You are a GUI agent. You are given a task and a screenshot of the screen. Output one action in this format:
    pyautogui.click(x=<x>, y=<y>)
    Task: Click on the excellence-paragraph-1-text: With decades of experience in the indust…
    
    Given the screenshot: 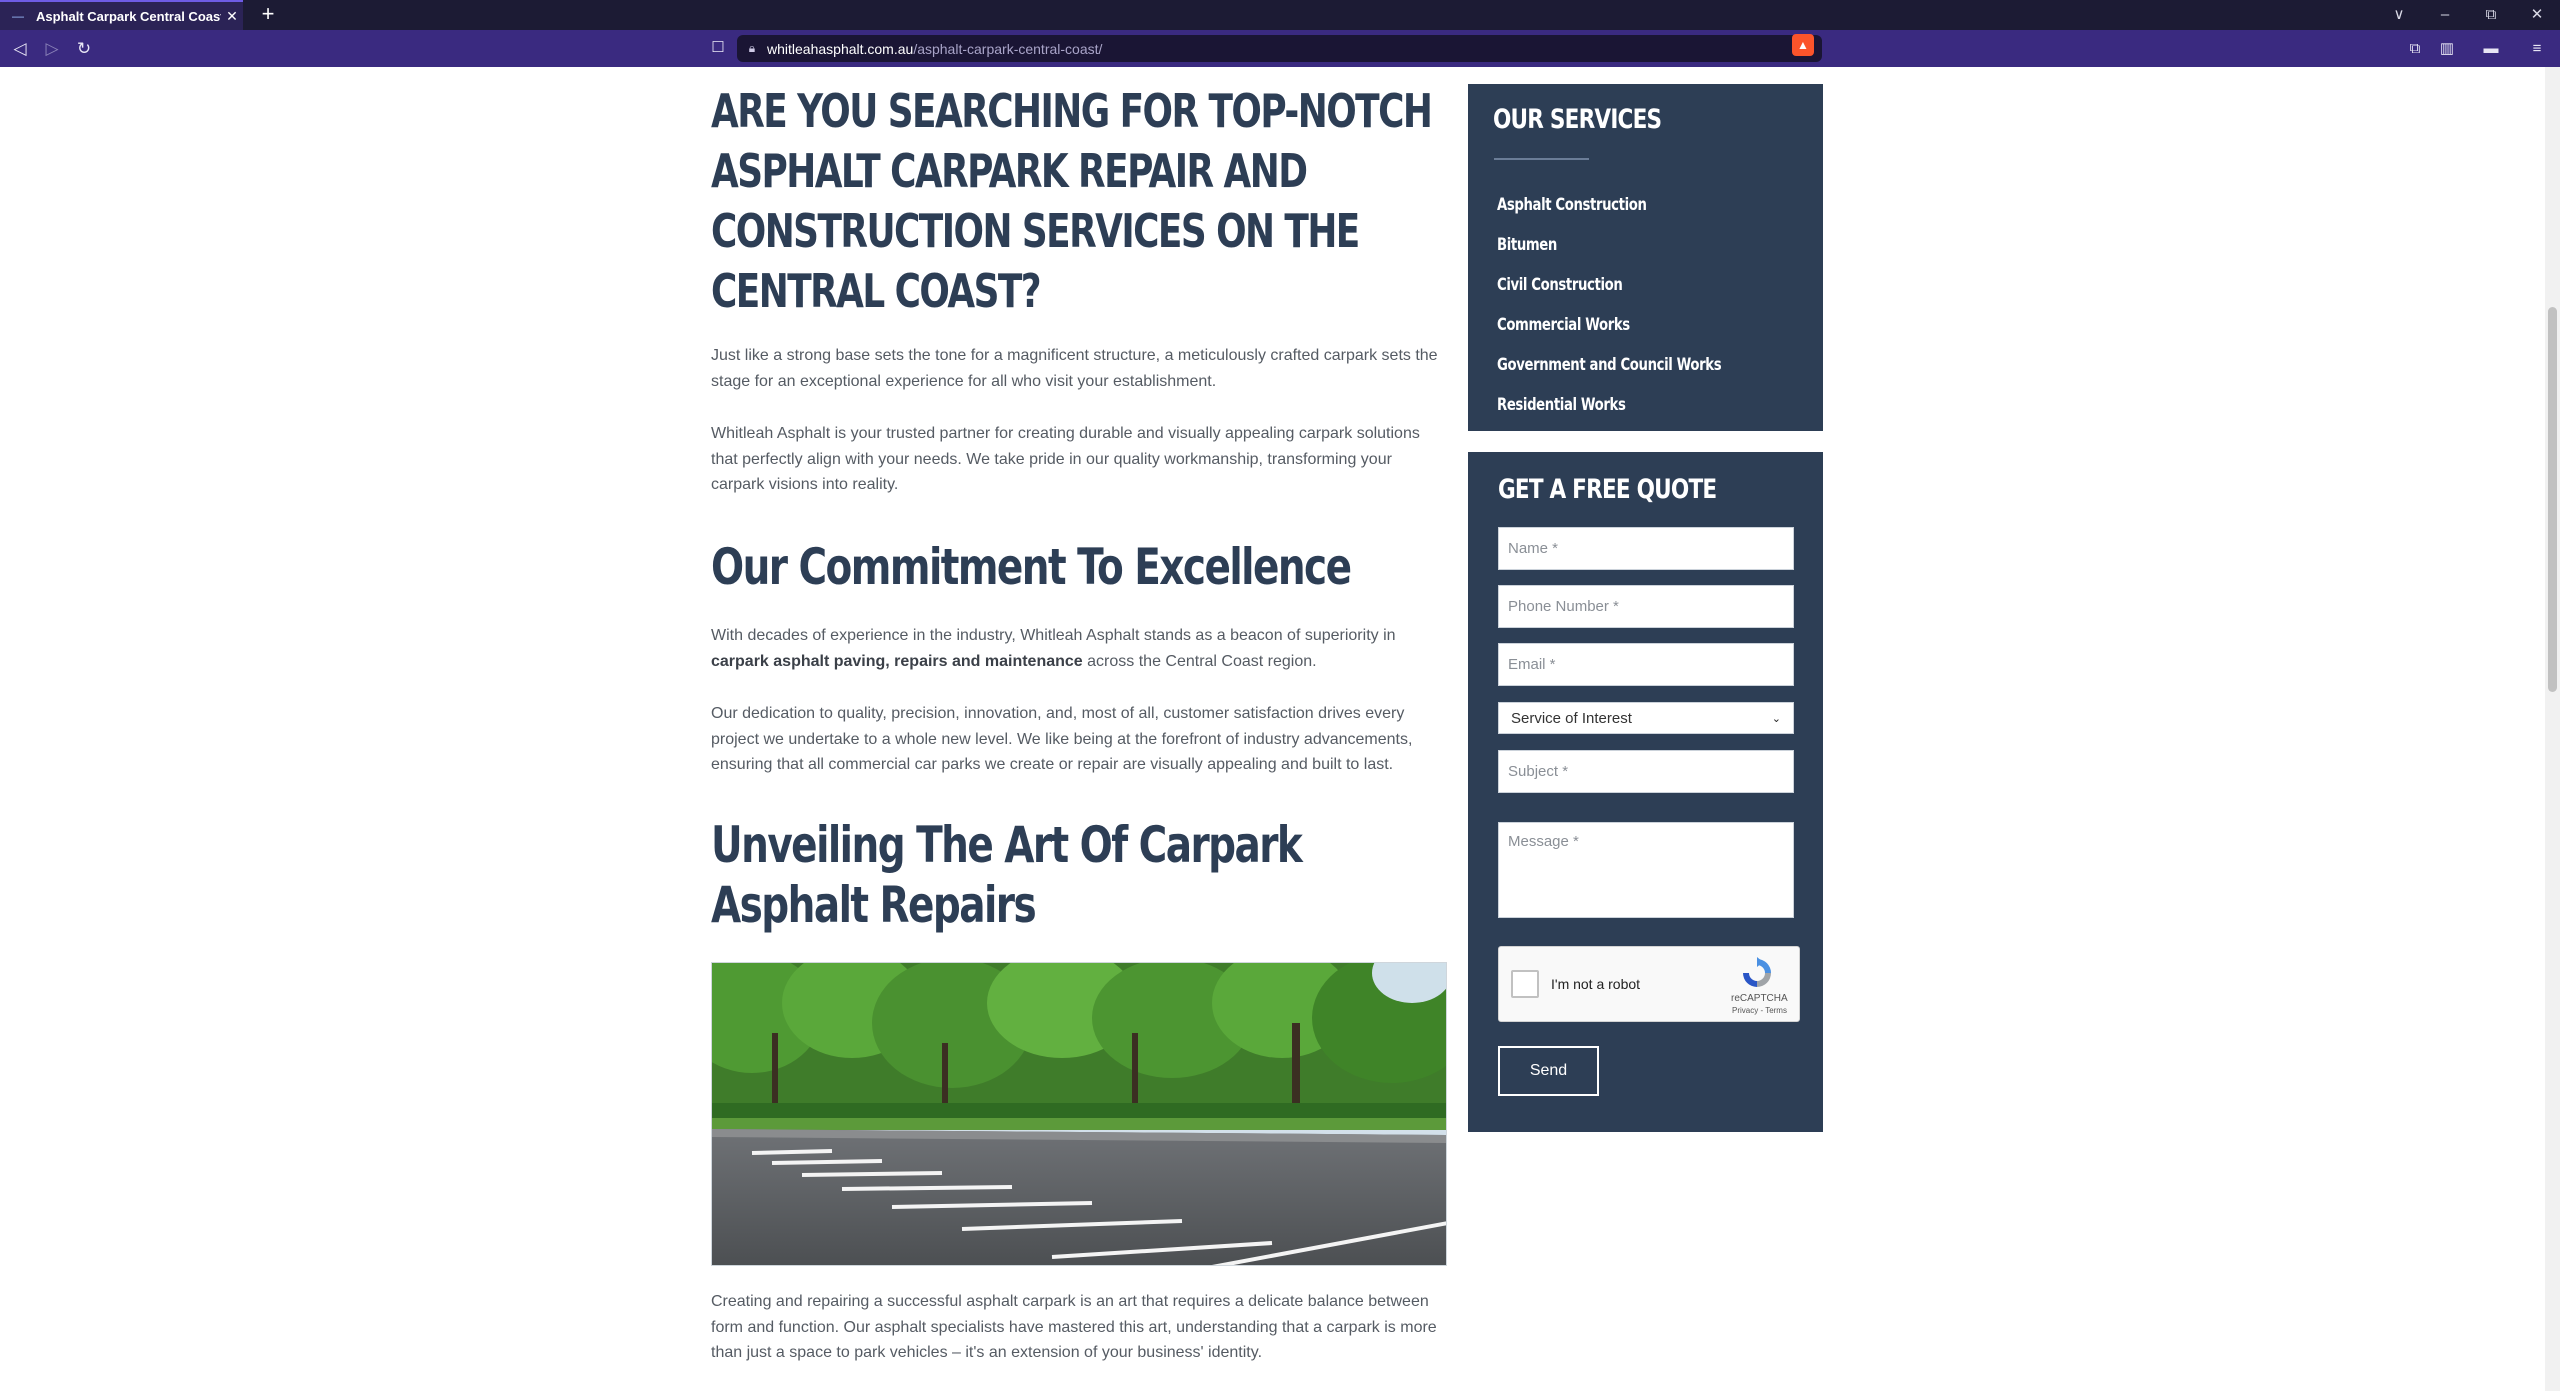 What is the action you would take?
    pyautogui.click(x=1053, y=635)
    